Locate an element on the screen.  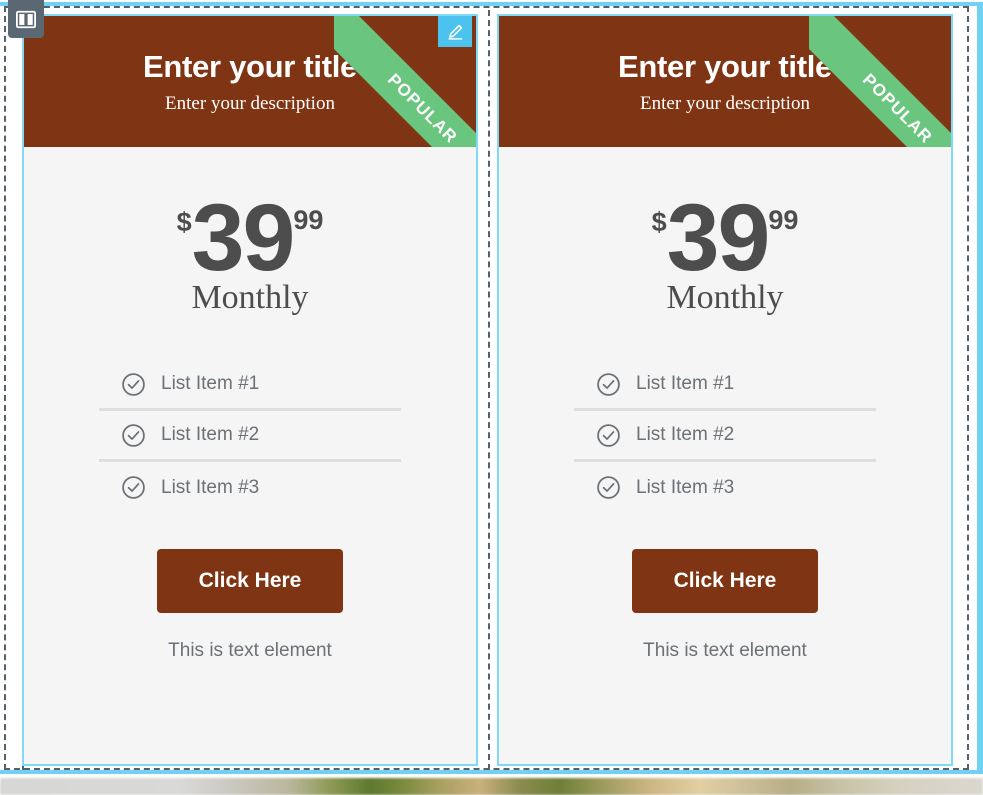
background-photo-strip is located at coordinates (491, 786).